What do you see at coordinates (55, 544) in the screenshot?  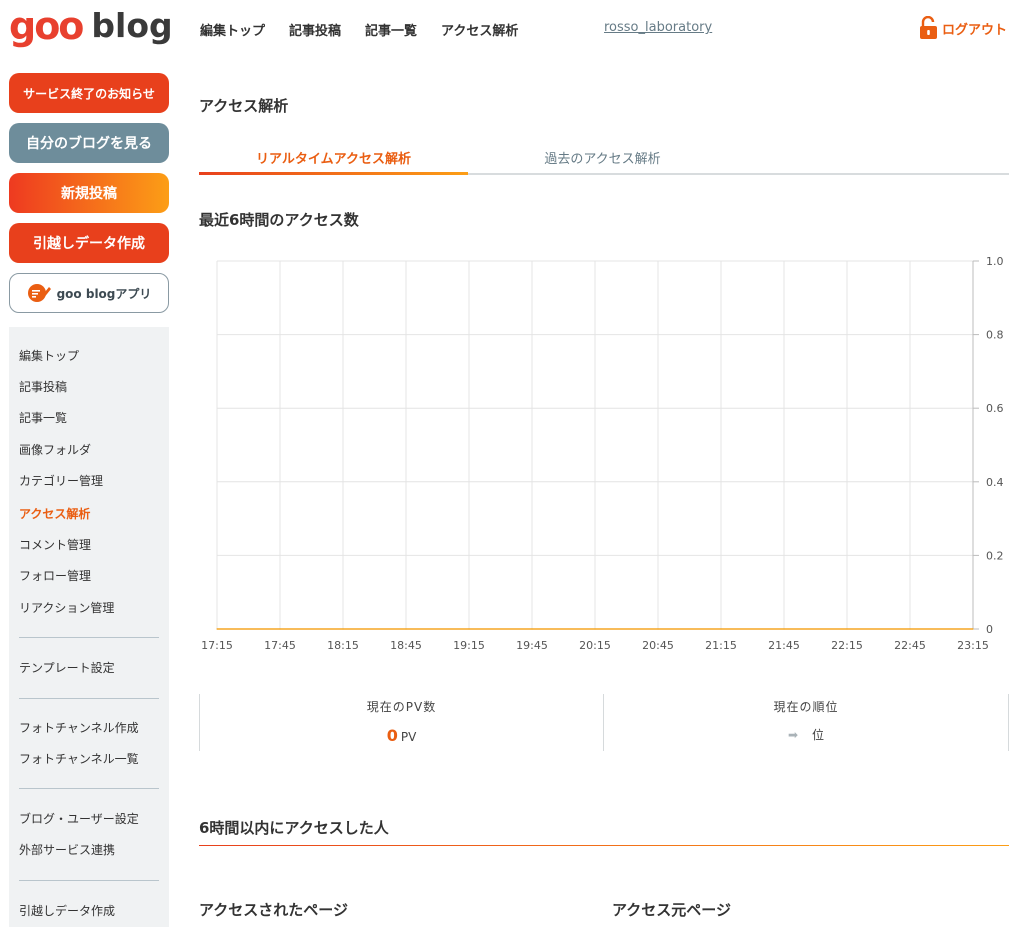 I see `sidebar-item-comments: コメント管理` at bounding box center [55, 544].